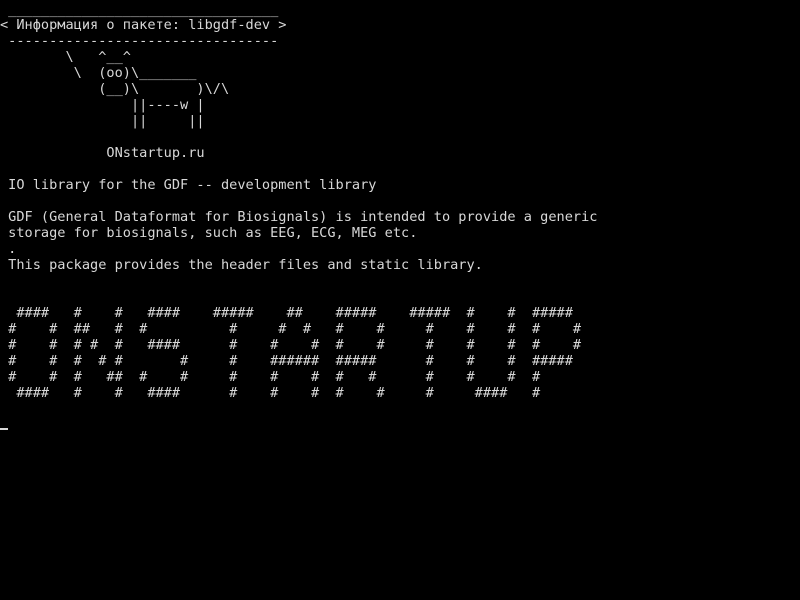 The width and height of the screenshot is (800, 600). Describe the element at coordinates (102, 105) in the screenshot. I see `ascii-cow-line: ||----w |` at that location.